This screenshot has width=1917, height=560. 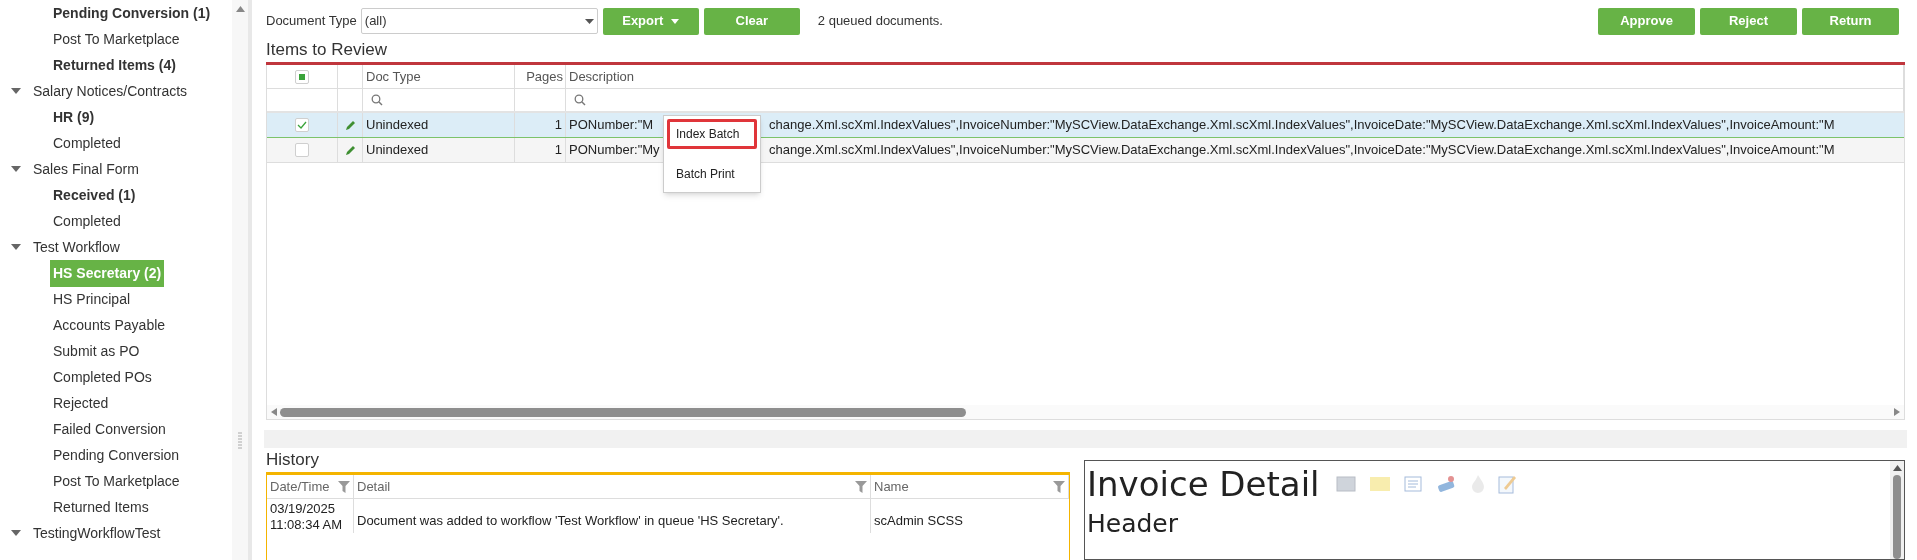 What do you see at coordinates (1897, 517) in the screenshot?
I see `vertical-scrollbar-thumb` at bounding box center [1897, 517].